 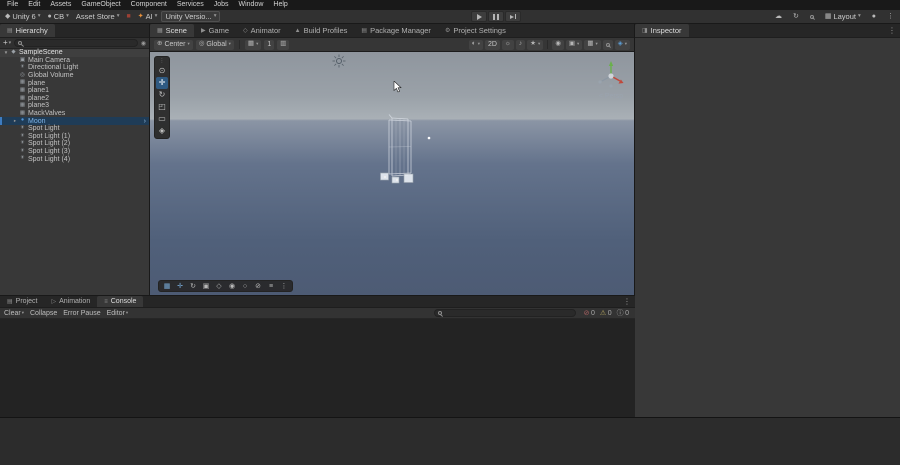 What do you see at coordinates (149, 5) in the screenshot?
I see `menu-item-component: Component` at bounding box center [149, 5].